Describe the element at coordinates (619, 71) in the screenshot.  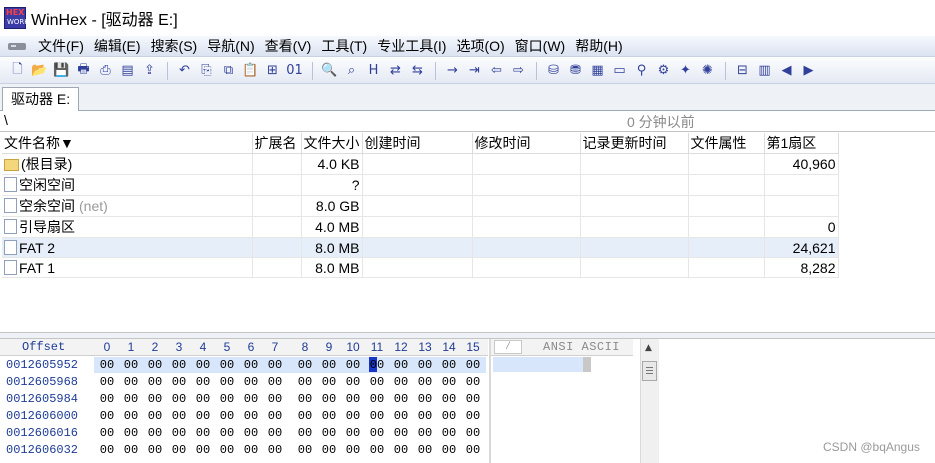
I see `calculator-icon: ▭` at that location.